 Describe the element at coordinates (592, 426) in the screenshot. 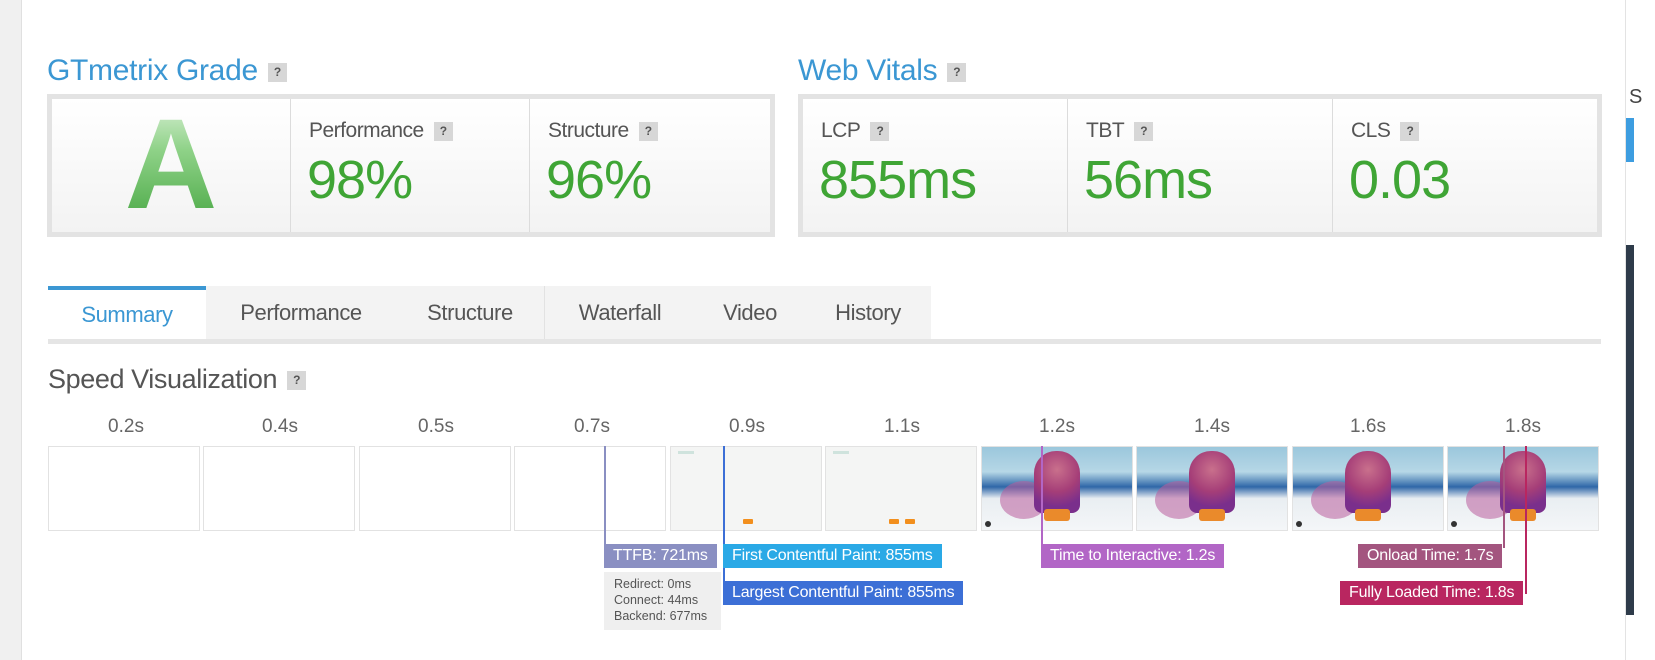

I see `timeline-tick: 0.7s` at that location.